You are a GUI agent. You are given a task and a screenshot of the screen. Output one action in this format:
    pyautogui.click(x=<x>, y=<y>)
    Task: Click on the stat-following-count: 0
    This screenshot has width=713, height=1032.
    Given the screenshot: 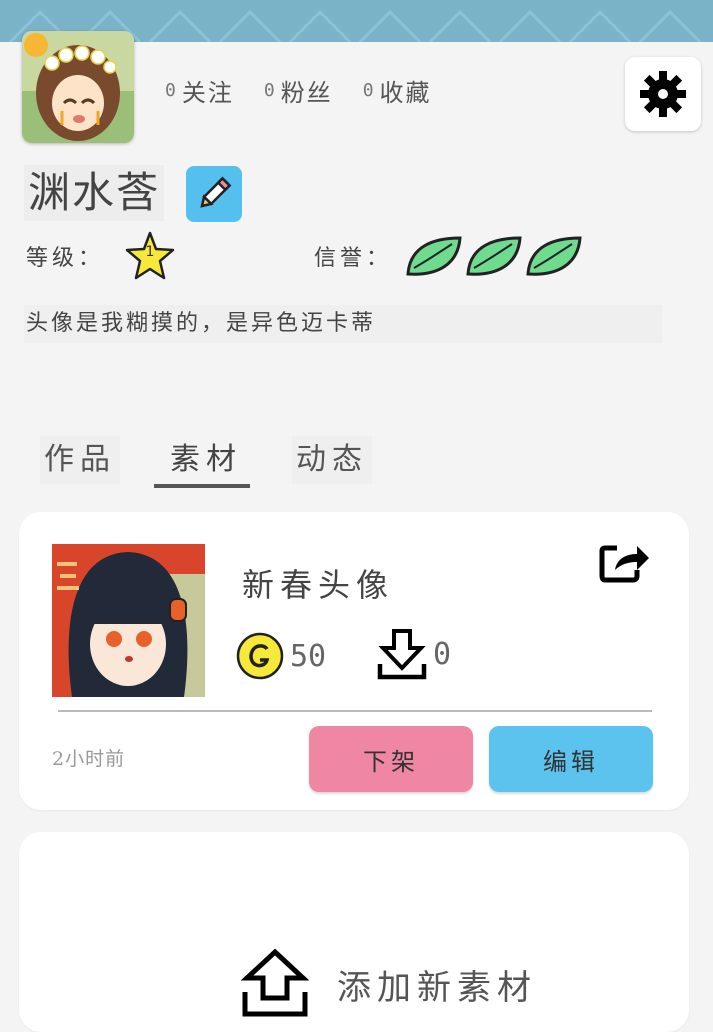 What is the action you would take?
    pyautogui.click(x=171, y=90)
    